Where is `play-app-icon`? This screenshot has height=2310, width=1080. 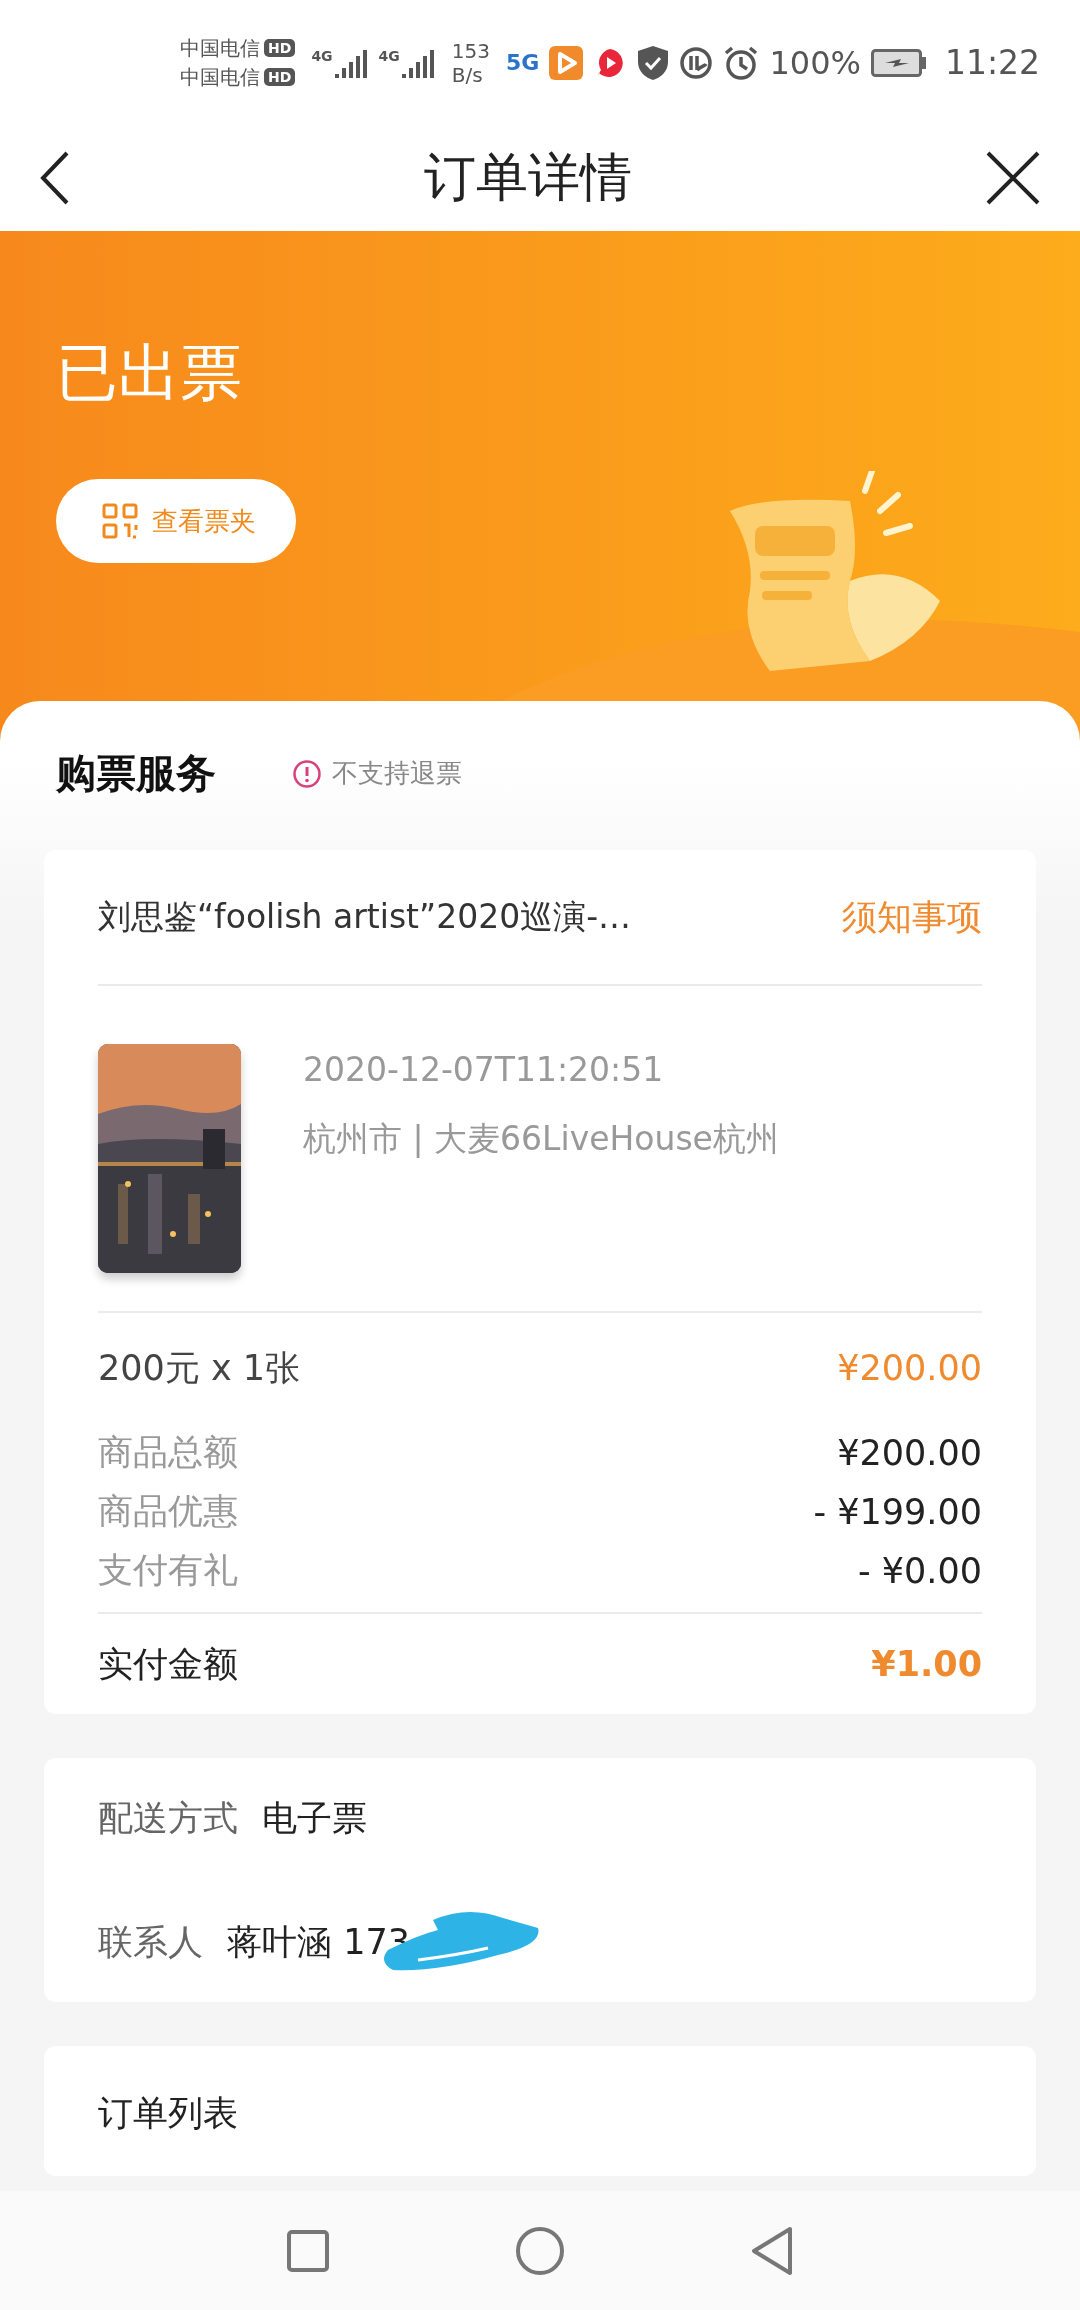
play-app-icon is located at coordinates (566, 62).